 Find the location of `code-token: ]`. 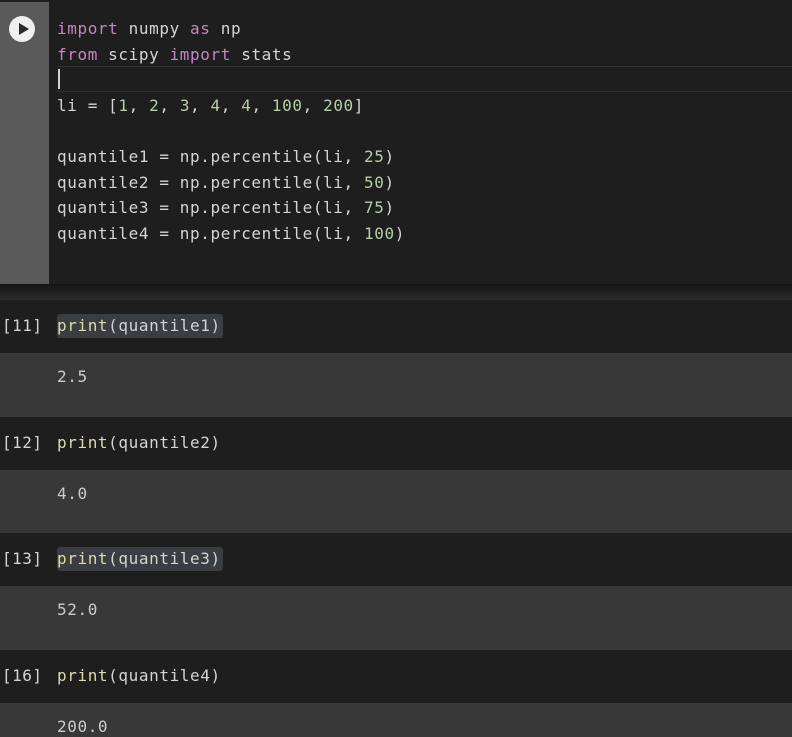

code-token: ] is located at coordinates (359, 105).